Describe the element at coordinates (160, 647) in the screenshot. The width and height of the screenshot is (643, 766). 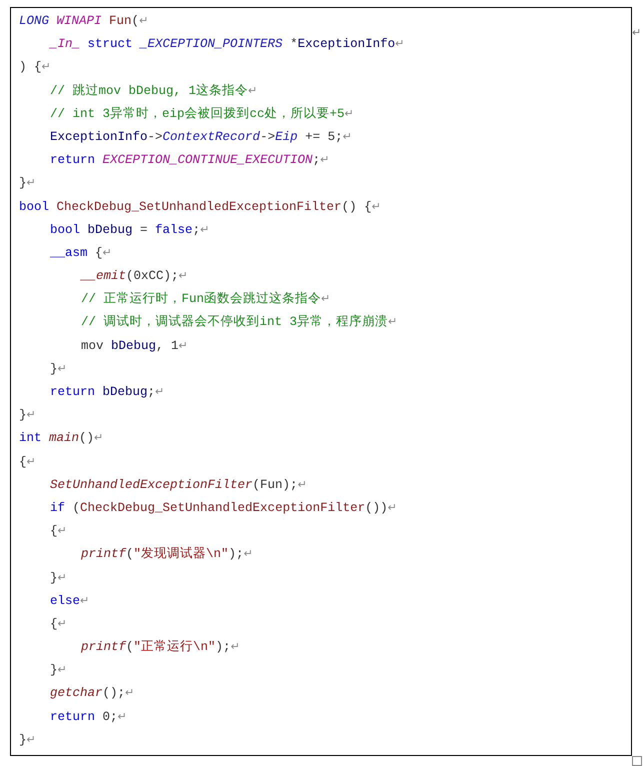
I see `code-line: printf("正常运行\n");↵` at that location.